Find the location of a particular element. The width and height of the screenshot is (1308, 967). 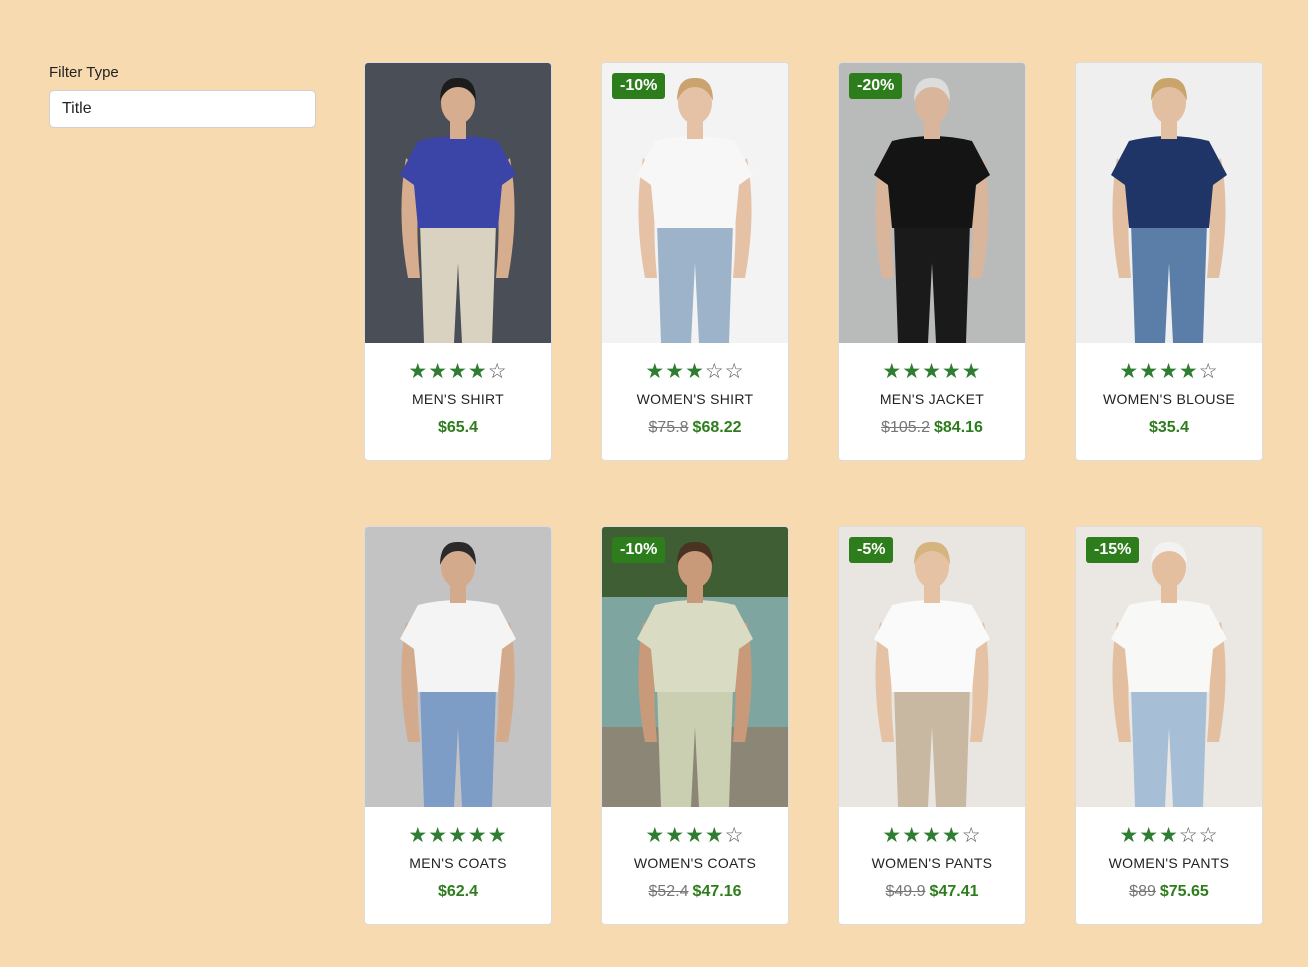

original-price: $89 is located at coordinates (1142, 891).